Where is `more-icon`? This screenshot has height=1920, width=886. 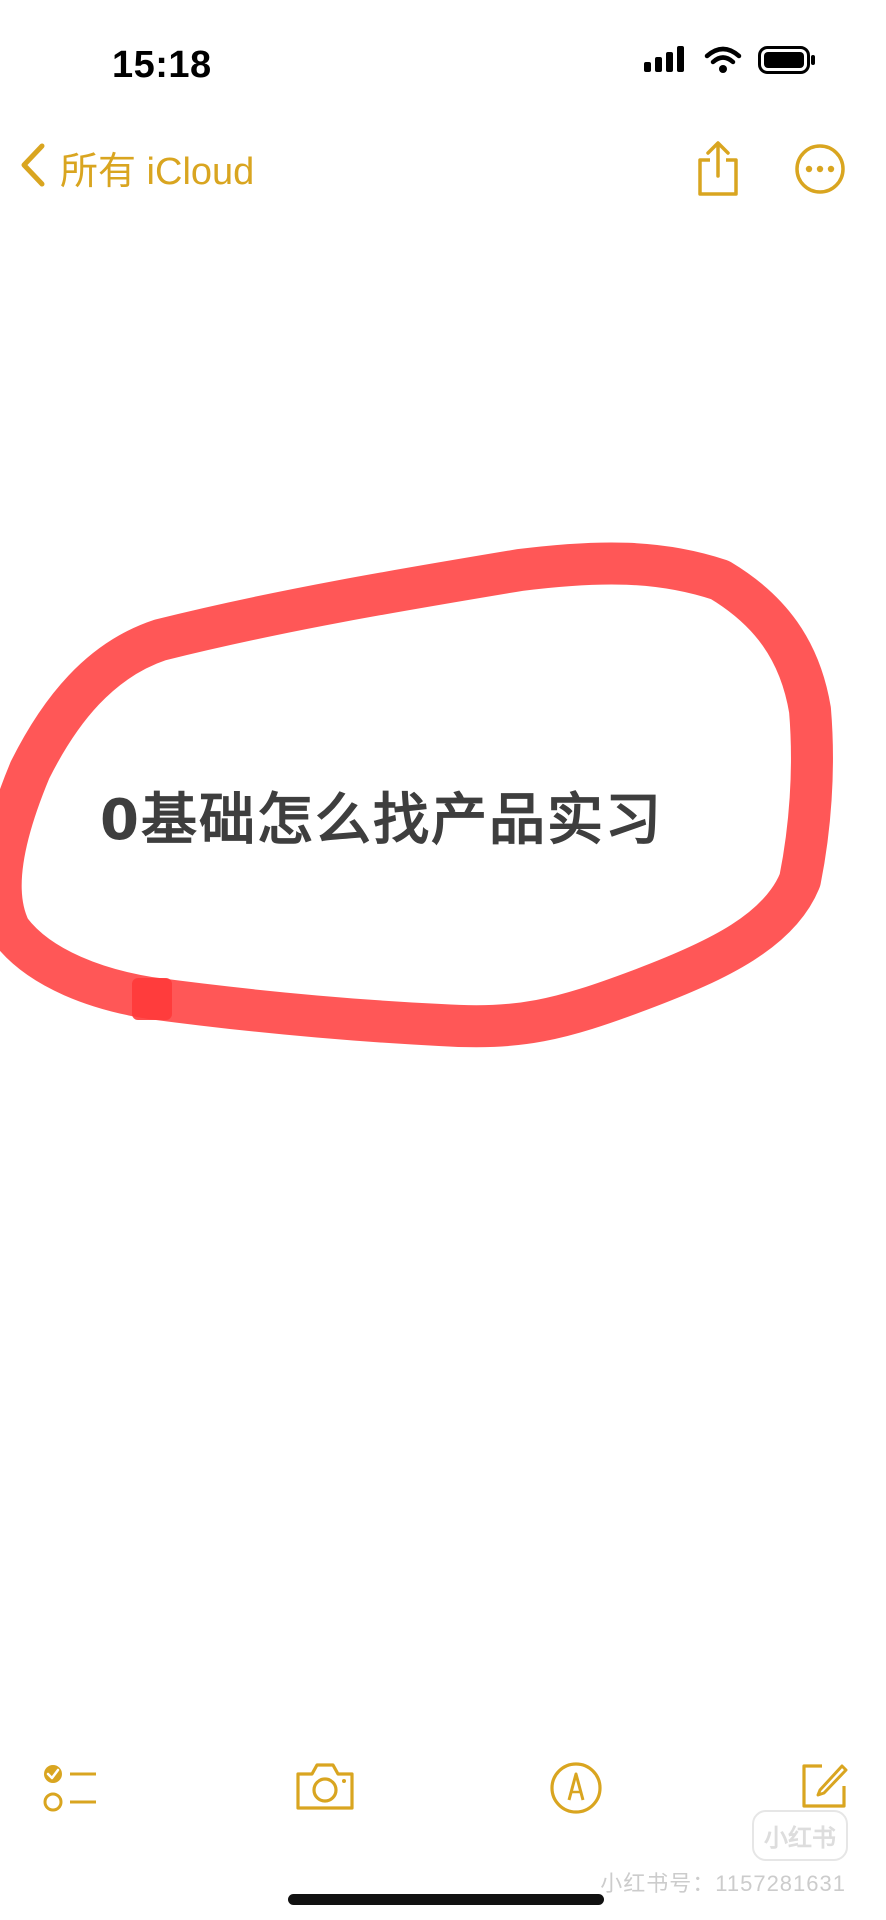 more-icon is located at coordinates (820, 171).